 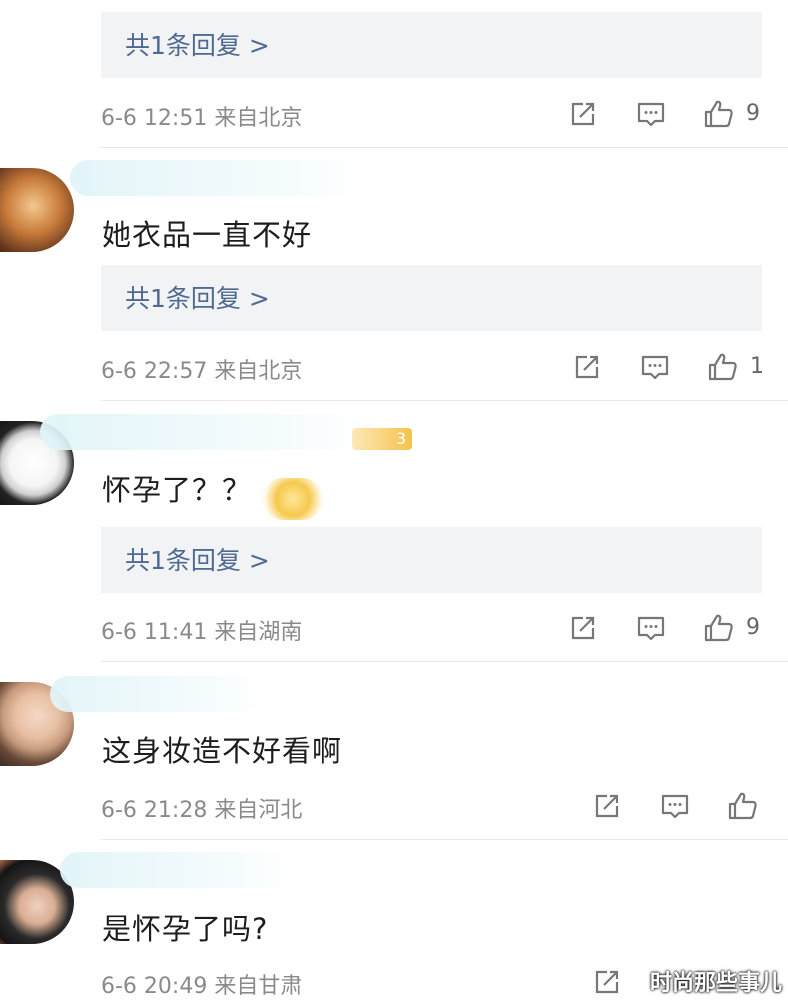 I want to click on comment-text: 这身妆造不好看啊, so click(x=222, y=751).